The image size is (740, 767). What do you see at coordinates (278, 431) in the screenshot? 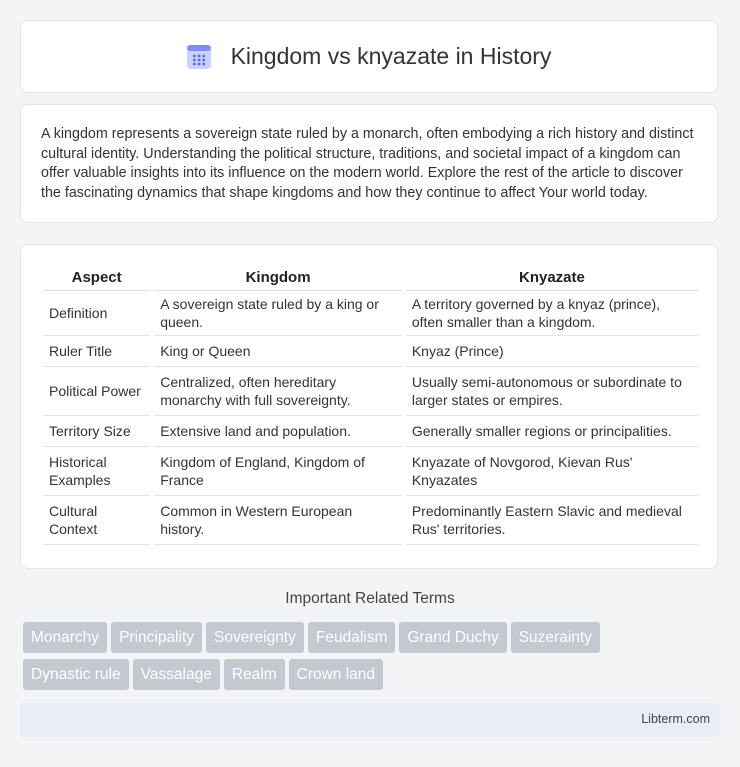
I see `table-cell: Extensive land and population.` at bounding box center [278, 431].